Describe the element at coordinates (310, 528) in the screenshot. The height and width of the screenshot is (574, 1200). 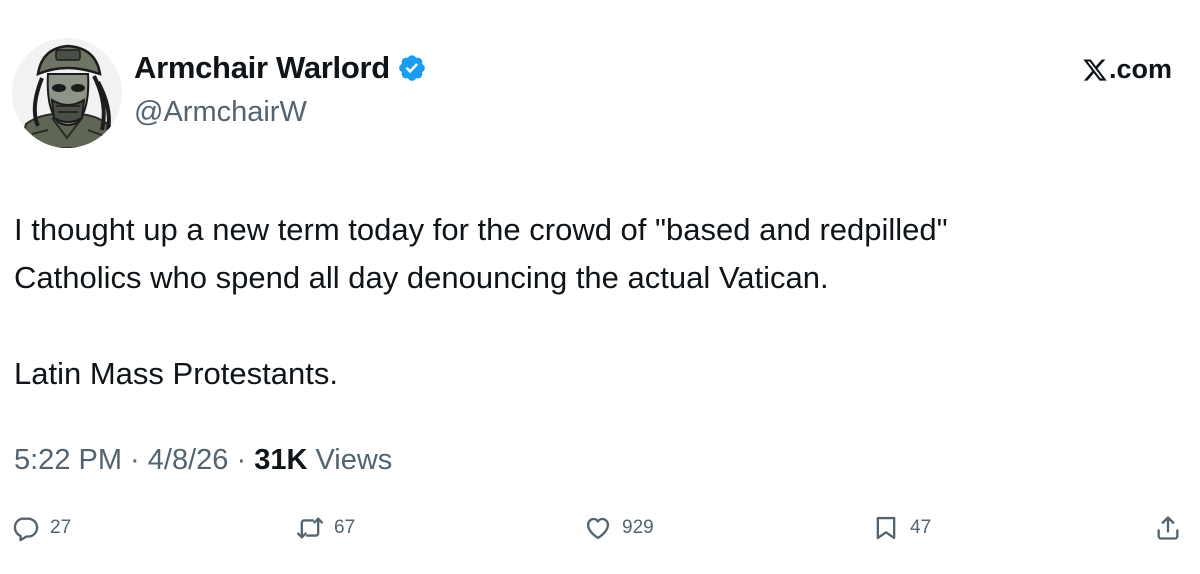
I see `retweet-icon` at that location.